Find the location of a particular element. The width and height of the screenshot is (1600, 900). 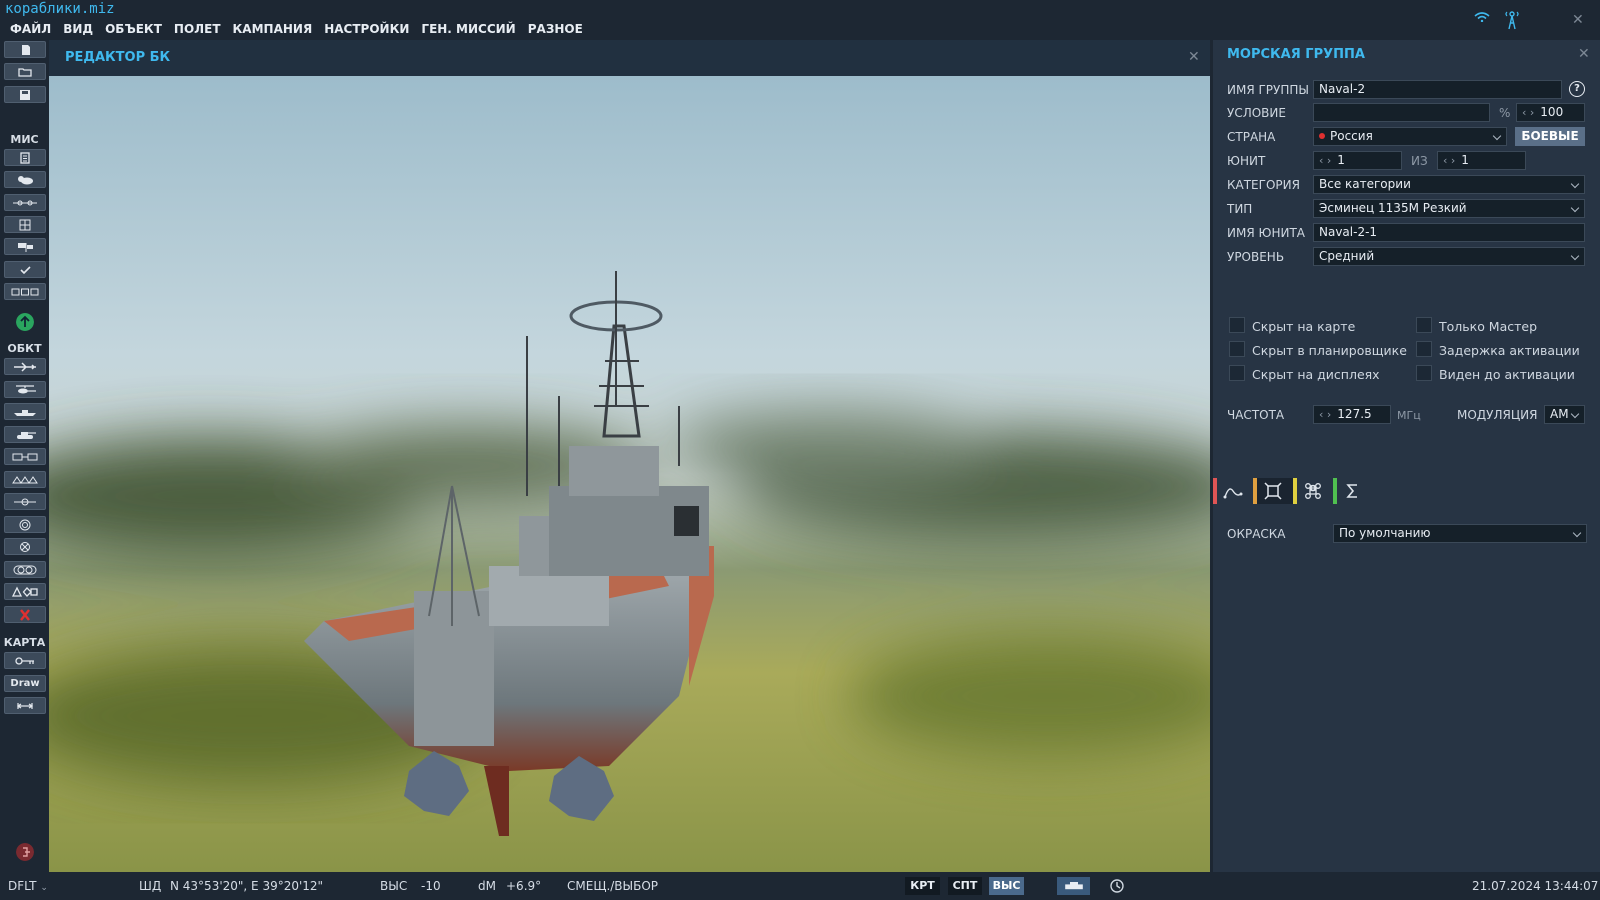

vehicle-icon is located at coordinates (1073, 886).